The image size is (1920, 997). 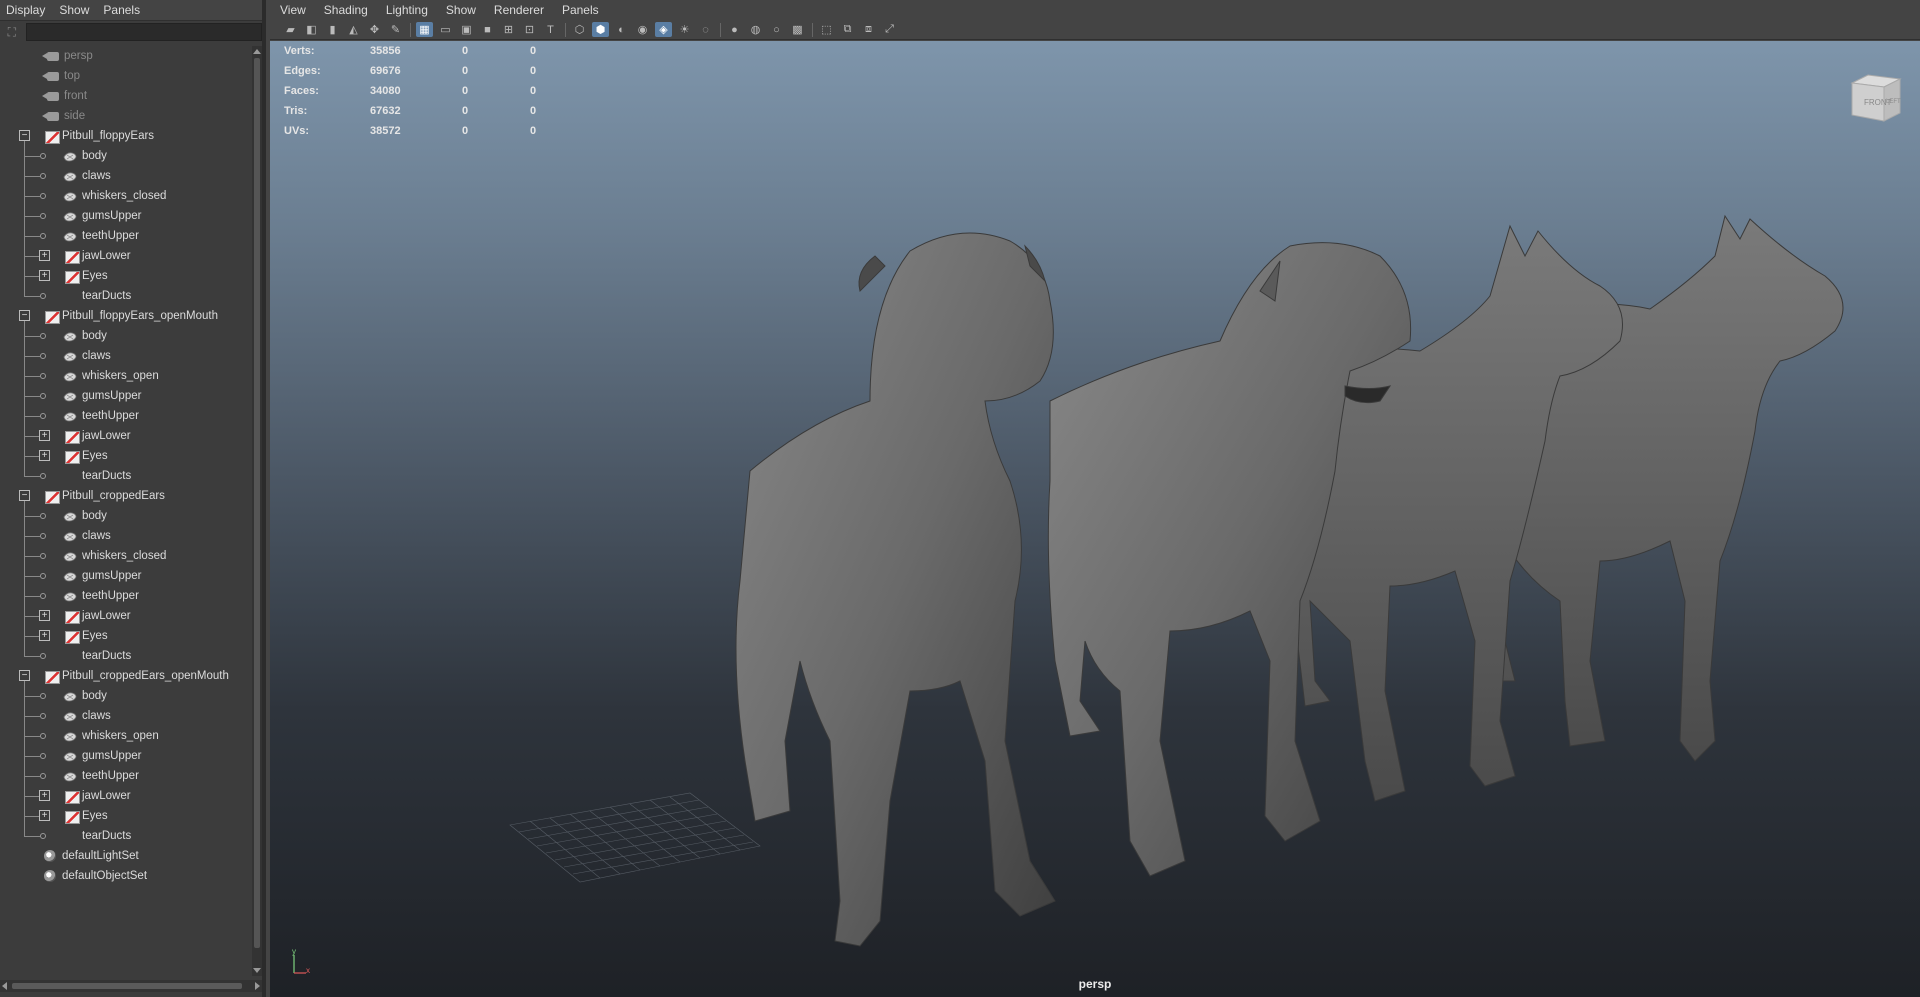 What do you see at coordinates (126, 876) in the screenshot?
I see `outliner-item: defaultObjectSet` at bounding box center [126, 876].